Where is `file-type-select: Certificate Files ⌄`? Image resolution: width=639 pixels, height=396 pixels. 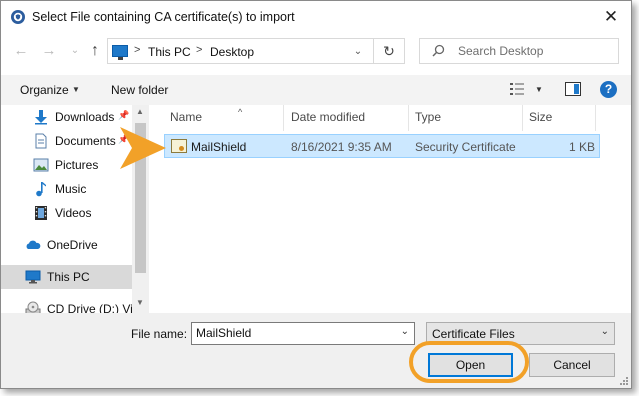 file-type-select: Certificate Files ⌄ is located at coordinates (520, 333).